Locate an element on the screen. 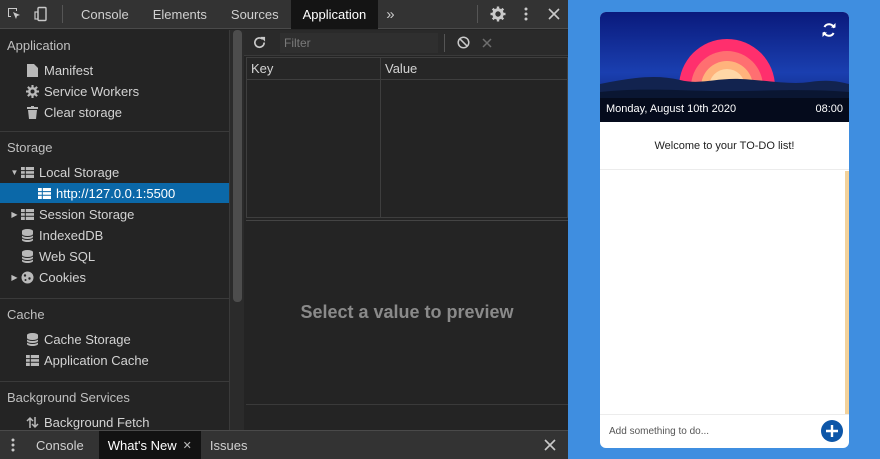 Image resolution: width=880 pixels, height=459 pixels. file-icon is located at coordinates (32, 70).